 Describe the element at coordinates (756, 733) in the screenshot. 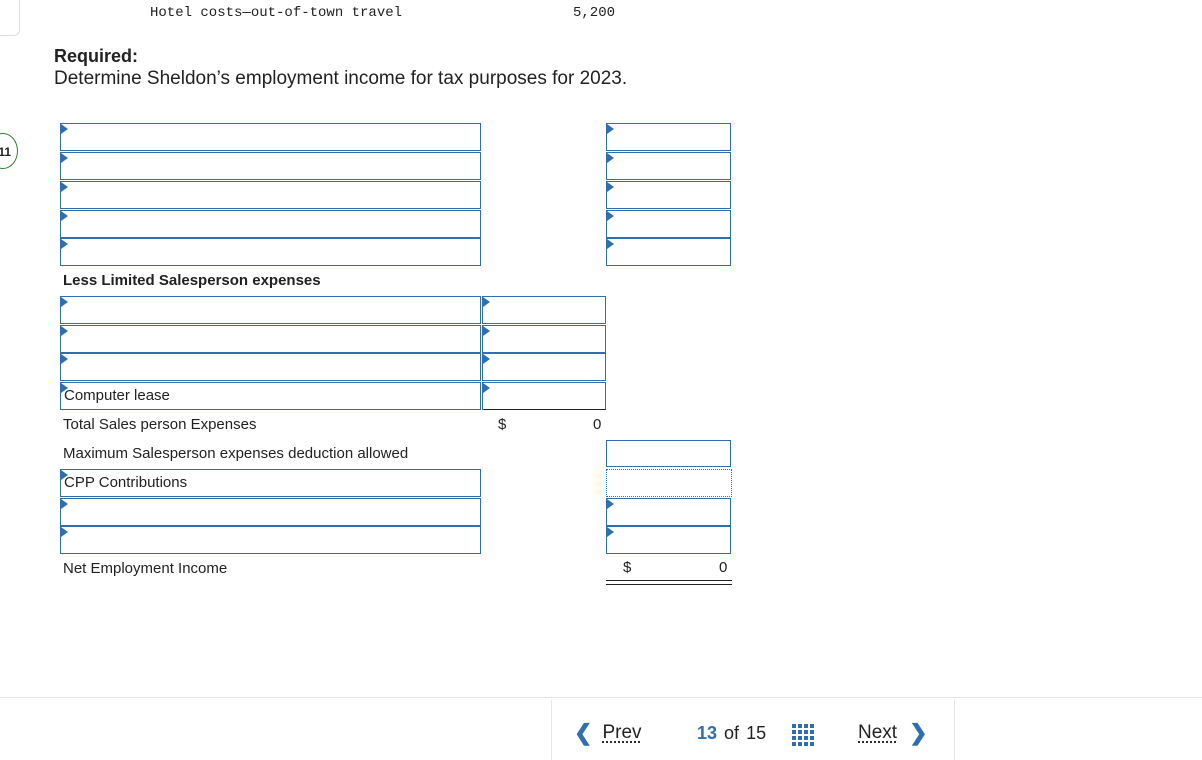

I see `total-pages: 15` at that location.